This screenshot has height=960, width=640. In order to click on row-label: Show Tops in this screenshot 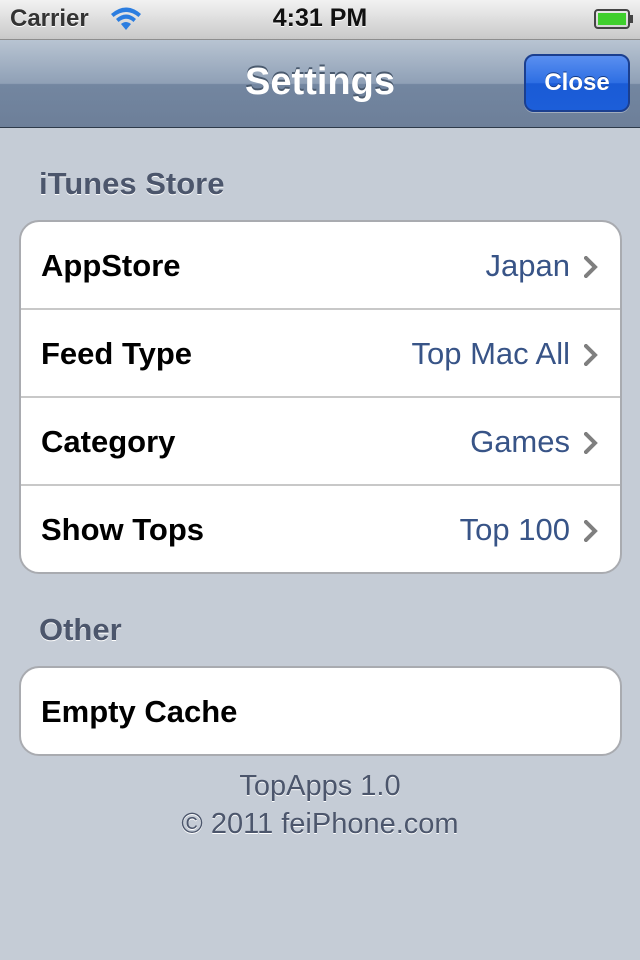, I will do `click(123, 529)`.